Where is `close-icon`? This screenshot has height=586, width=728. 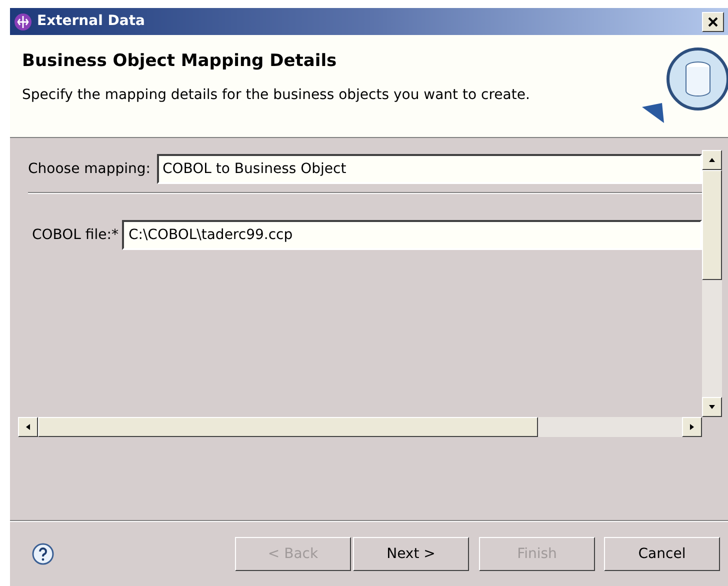
close-icon is located at coordinates (713, 21).